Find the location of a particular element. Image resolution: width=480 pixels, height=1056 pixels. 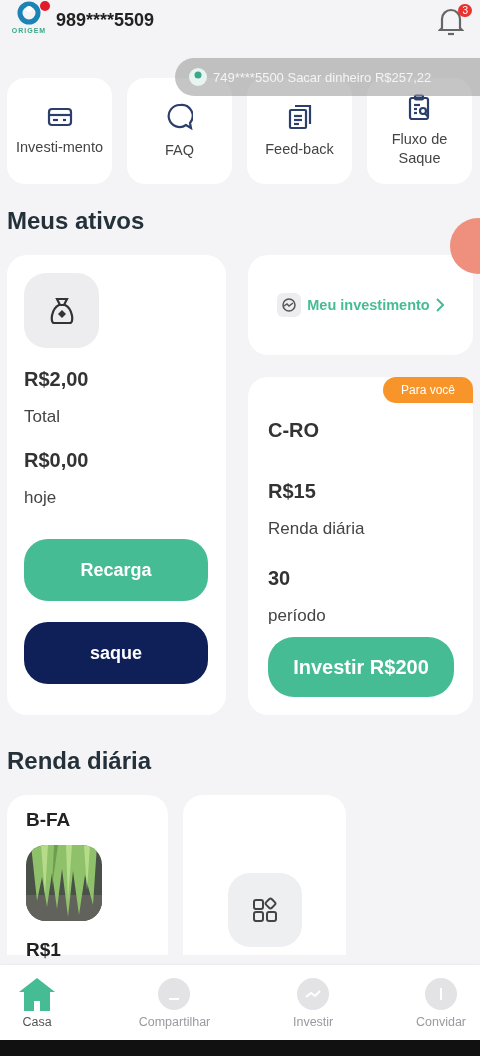

section-title: Meus ativos is located at coordinates (76, 221).